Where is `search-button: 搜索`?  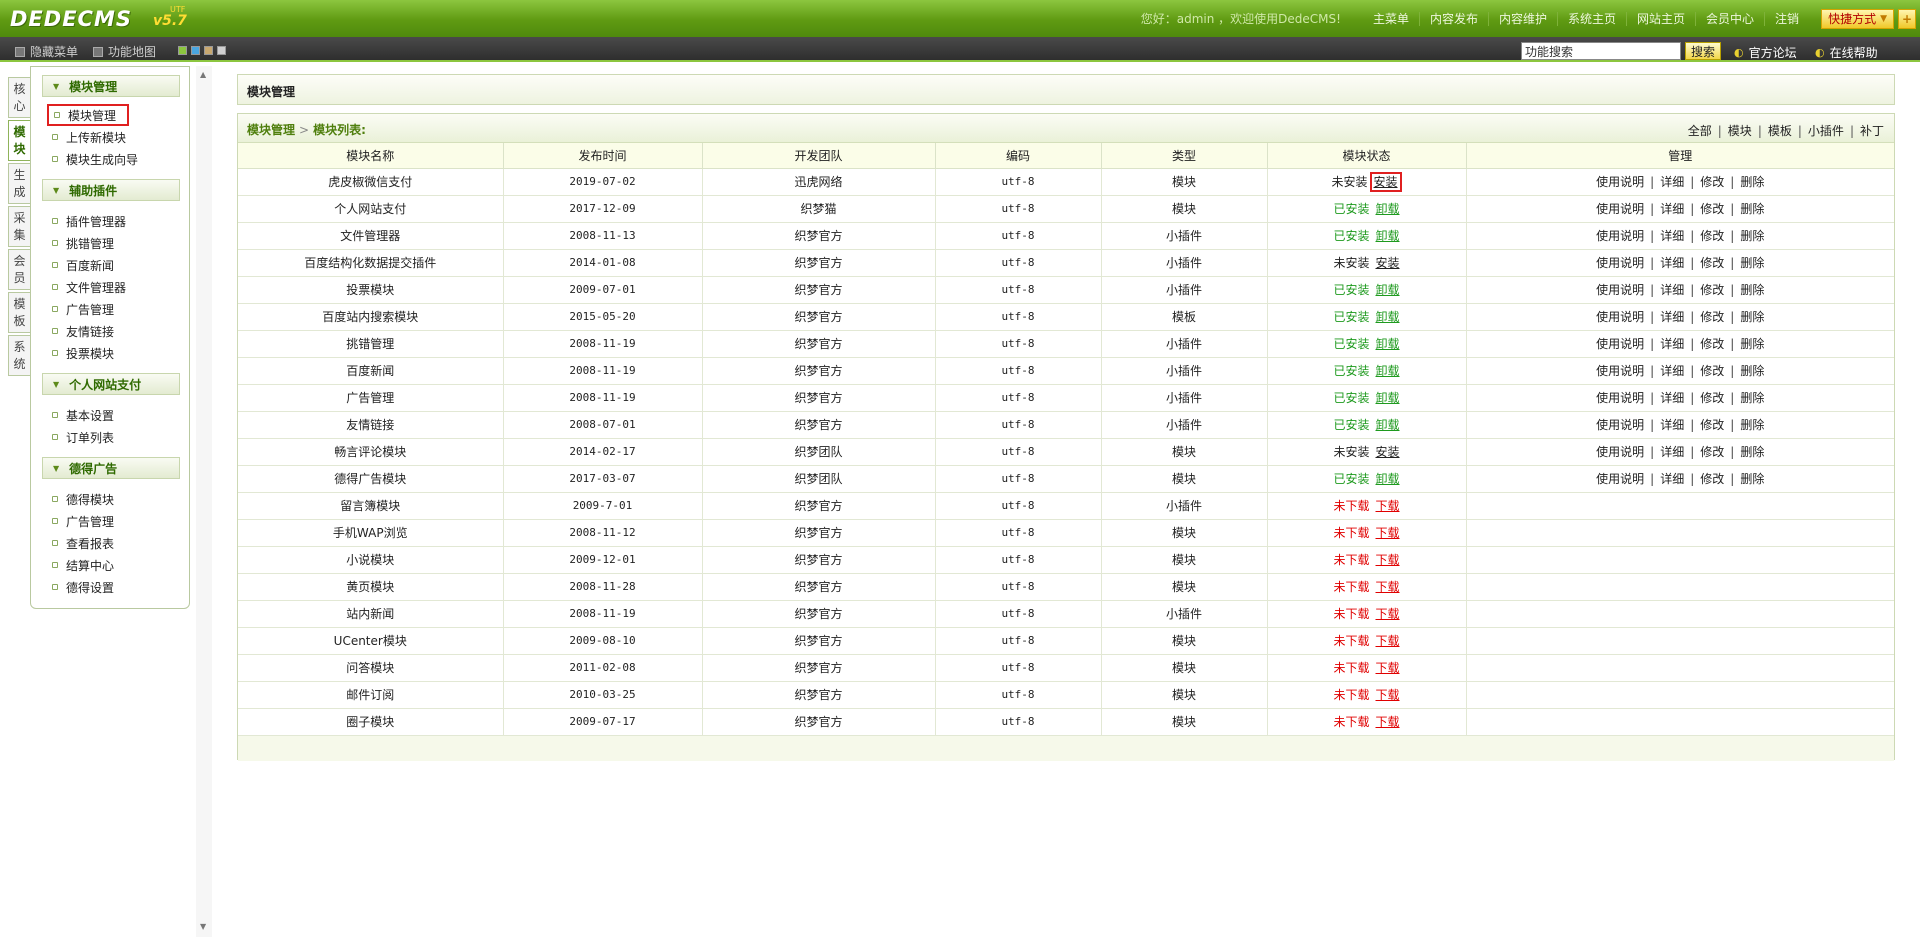
search-button: 搜索 is located at coordinates (1703, 51).